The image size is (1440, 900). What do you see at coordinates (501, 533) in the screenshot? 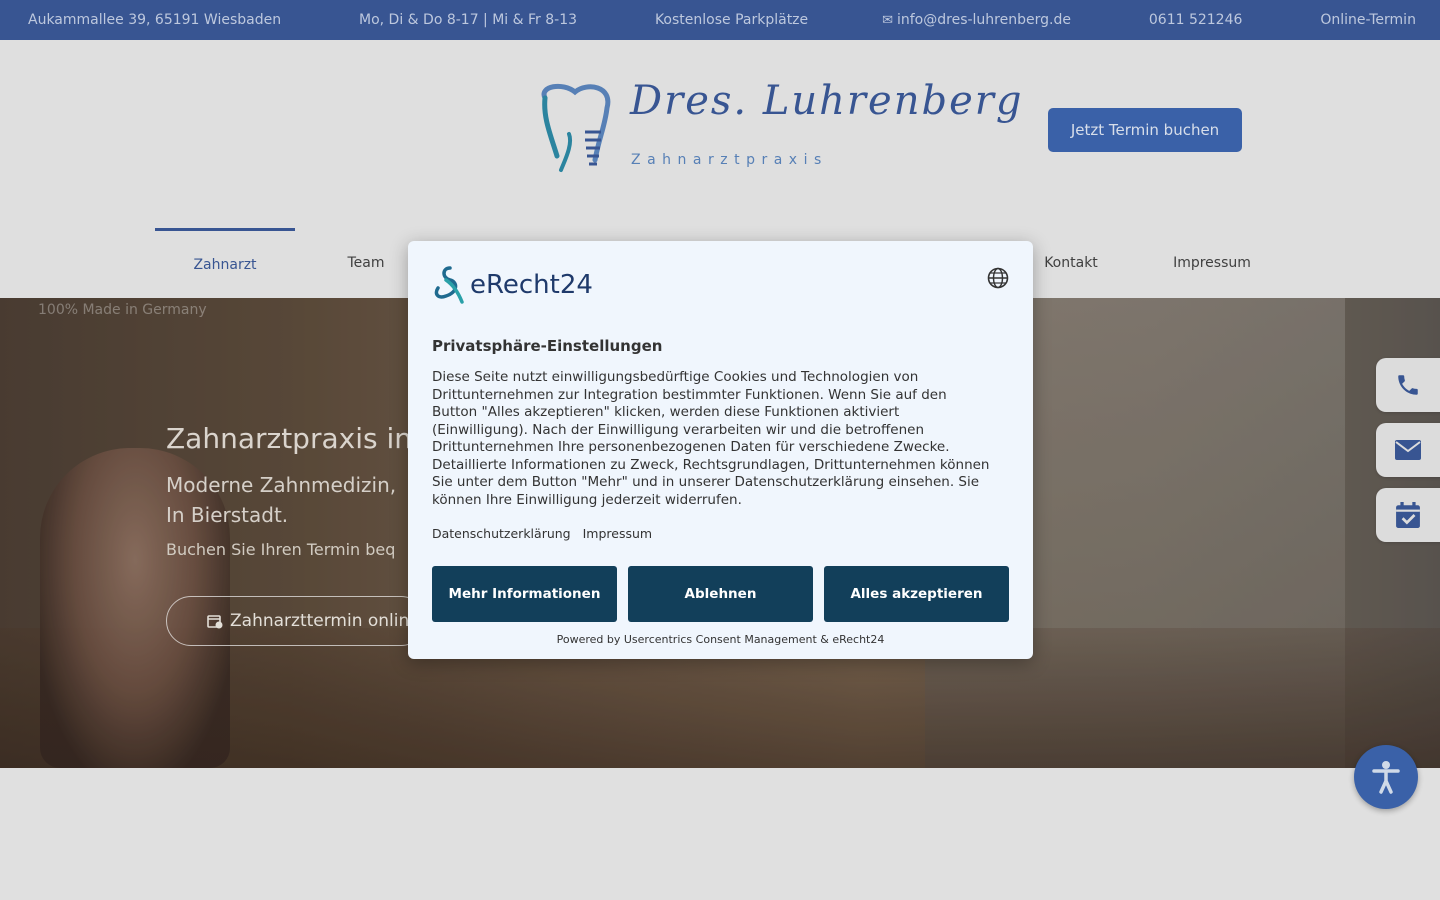
I see `privacy-policy-link: Datenschutzerklärung` at bounding box center [501, 533].